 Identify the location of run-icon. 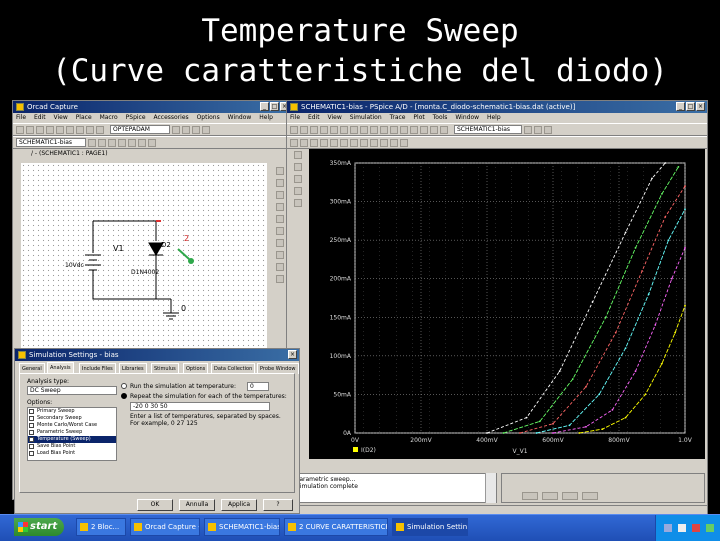
(92, 142).